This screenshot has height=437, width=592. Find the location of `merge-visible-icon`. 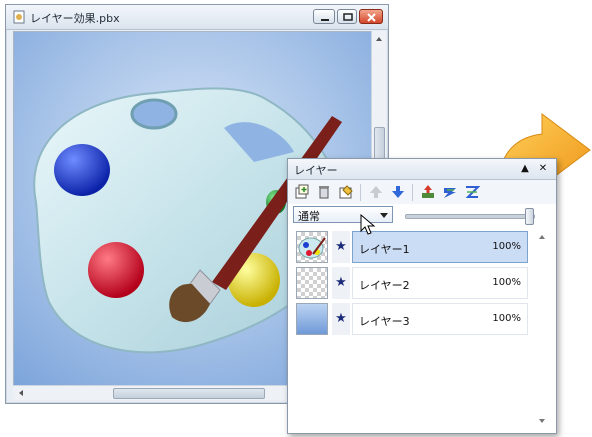

merge-visible-icon is located at coordinates (450, 192).